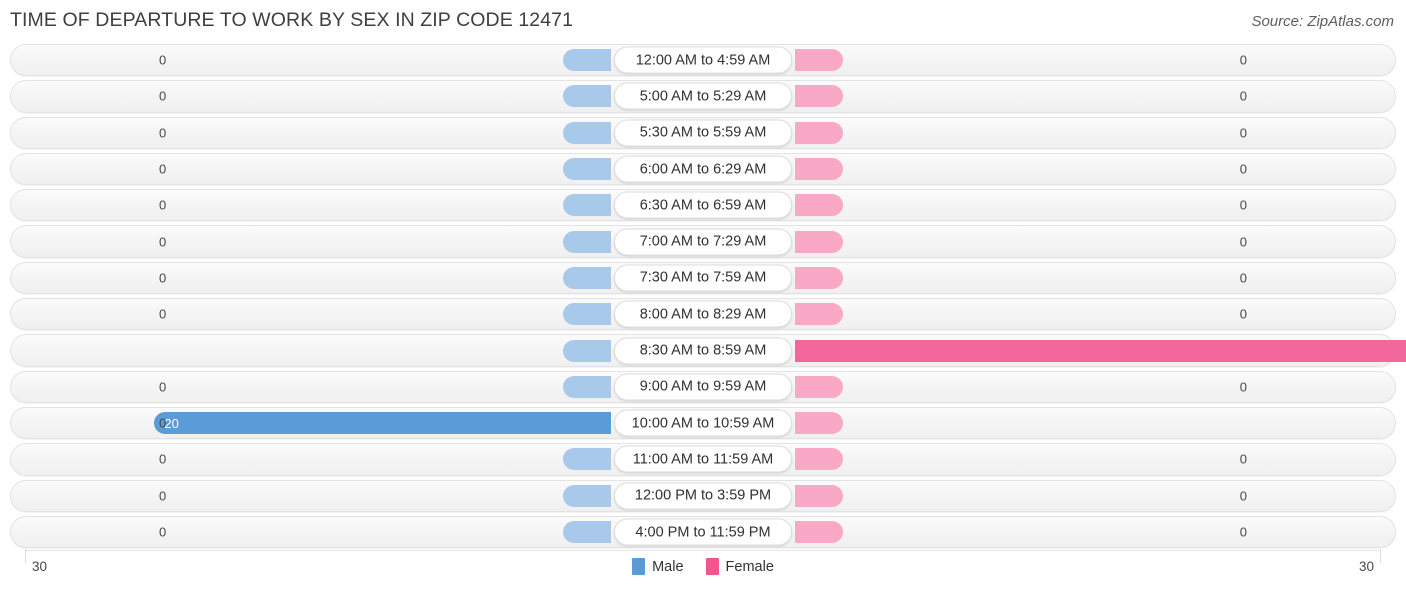 Image resolution: width=1406 pixels, height=595 pixels. I want to click on category-label-pill: 11:00 AM to 11:59 AM, so click(703, 459).